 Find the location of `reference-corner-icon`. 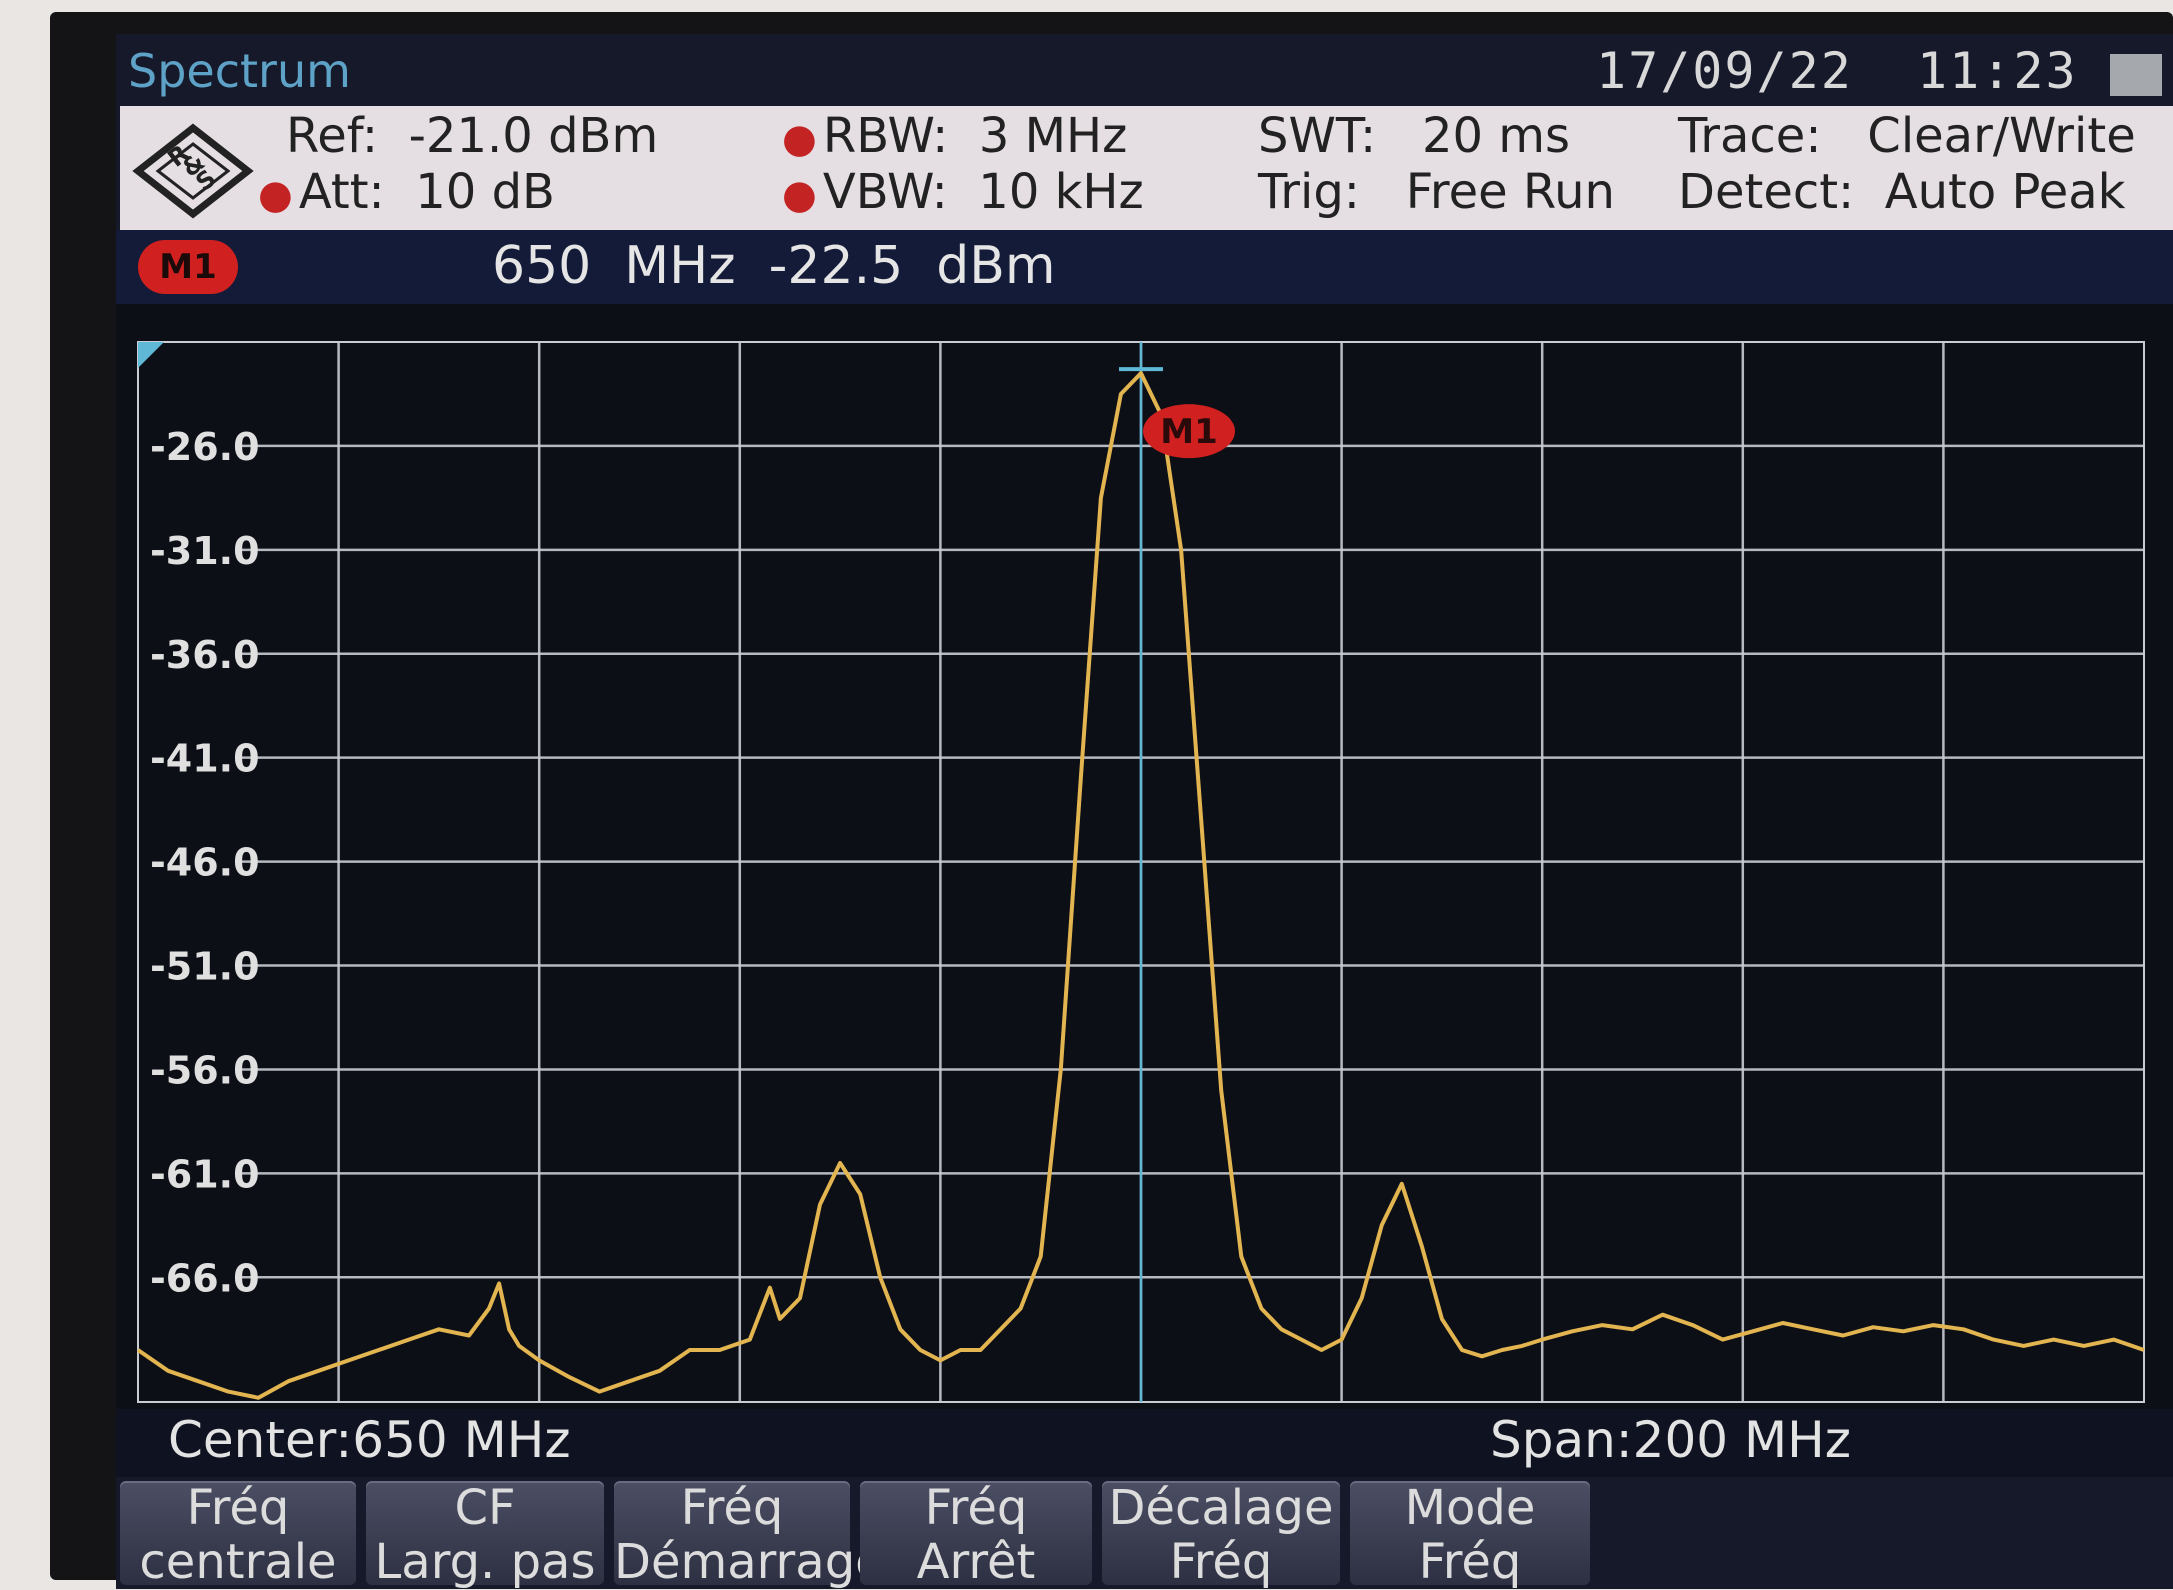

reference-corner-icon is located at coordinates (151, 355).